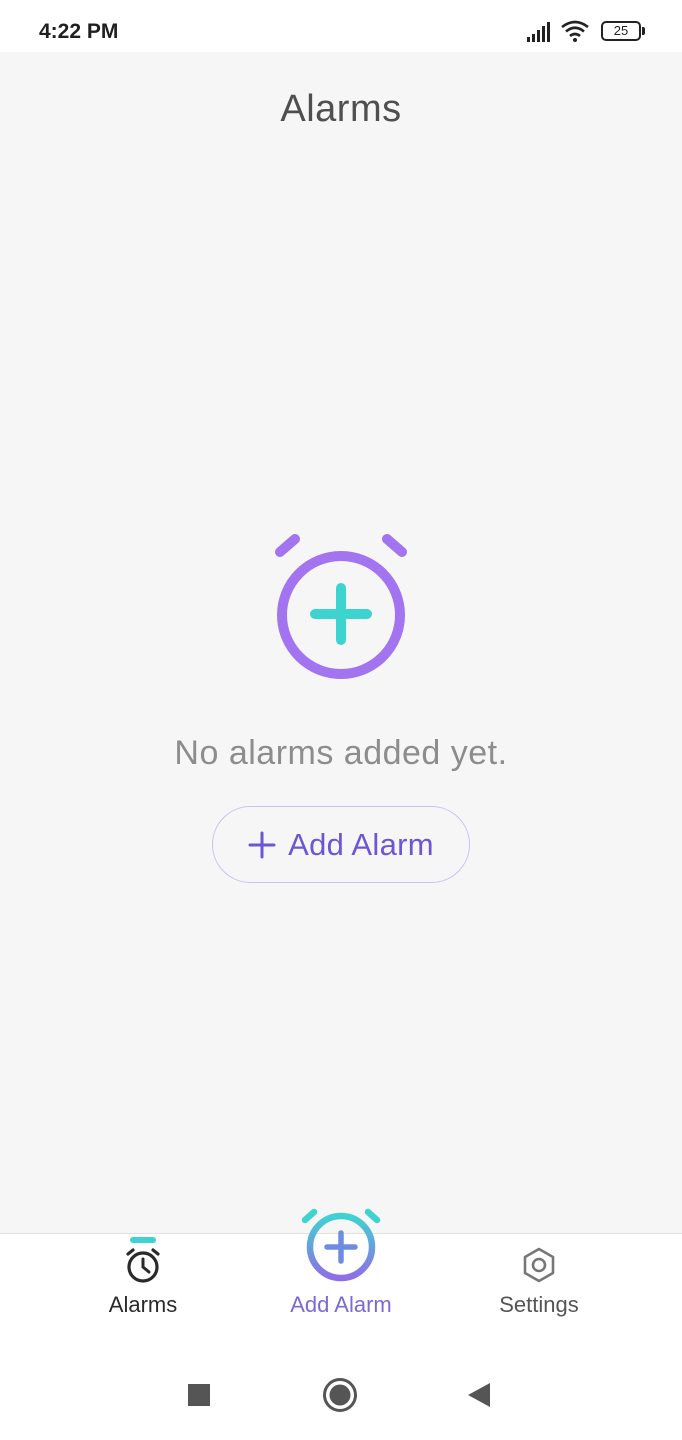 This screenshot has height=1440, width=682. Describe the element at coordinates (143, 1265) in the screenshot. I see `alarm-clock-icon` at that location.